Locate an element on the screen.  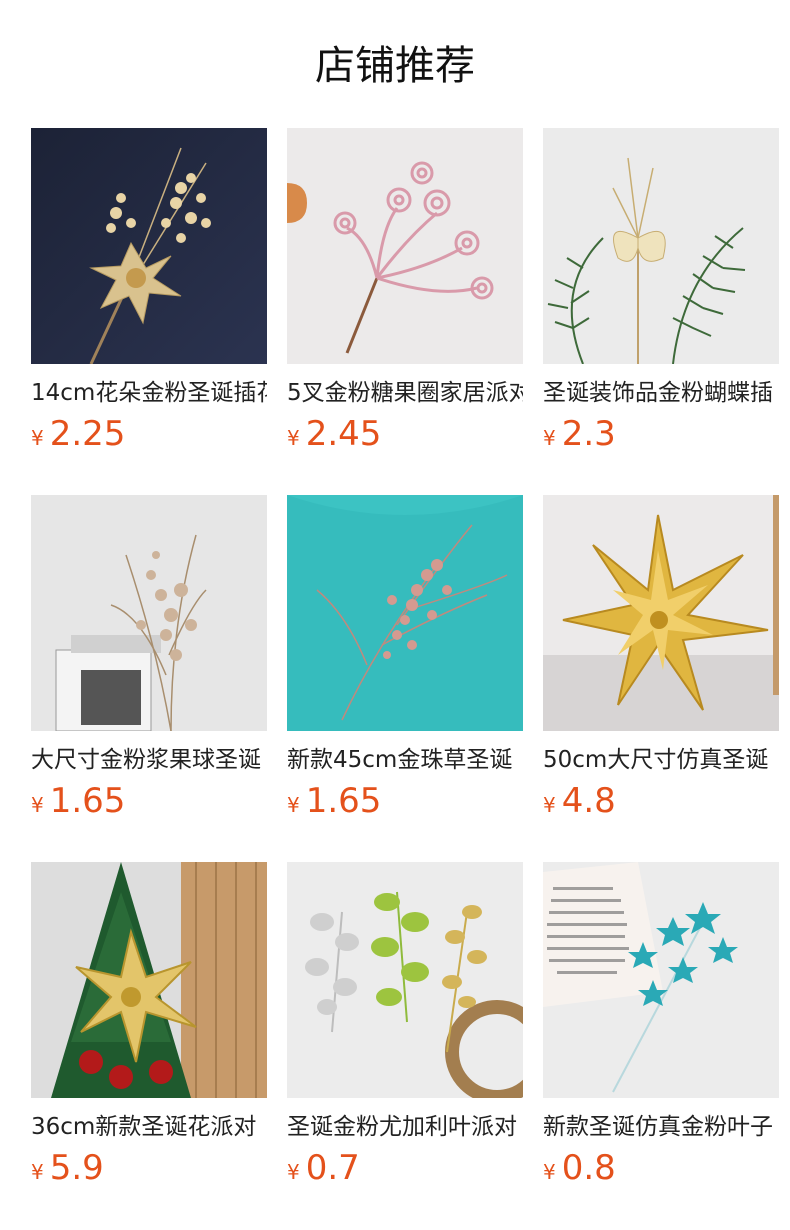
product-image-gold-butterfly-wreath is located at coordinates (661, 246).